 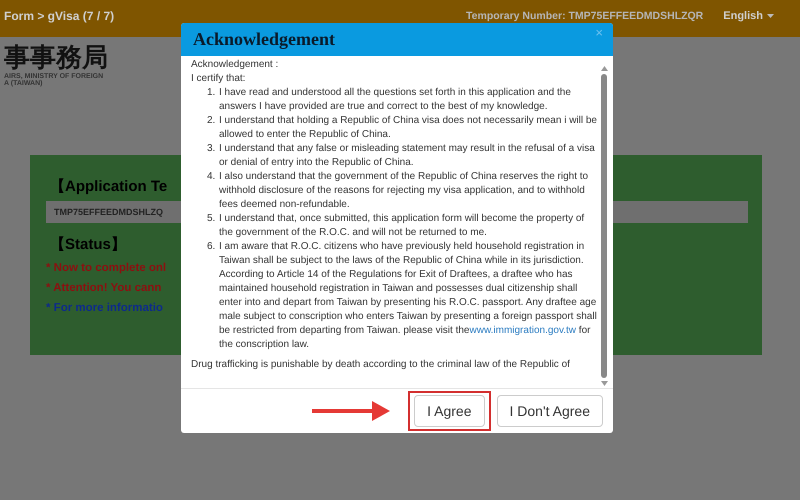 What do you see at coordinates (235, 65) in the screenshot?
I see `intro-text: Acknowledgement :` at bounding box center [235, 65].